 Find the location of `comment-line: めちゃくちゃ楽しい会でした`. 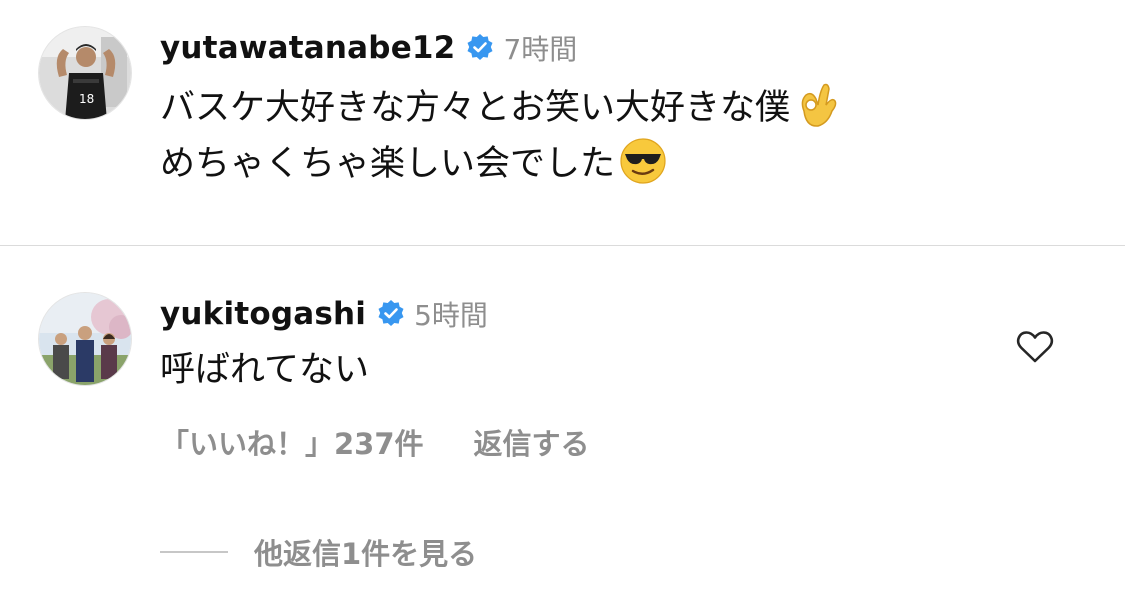

comment-line: めちゃくちゃ楽しい会でした is located at coordinates (500, 164).